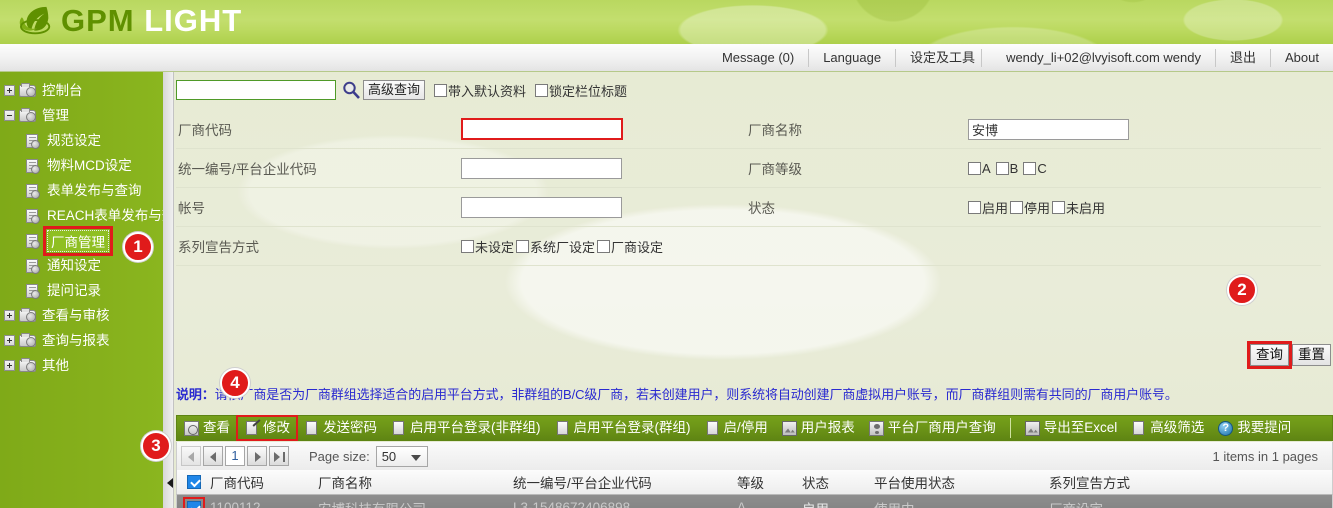  What do you see at coordinates (1078, 207) in the screenshot?
I see `checkbox-status-not-enabled: 未启用` at bounding box center [1078, 207].